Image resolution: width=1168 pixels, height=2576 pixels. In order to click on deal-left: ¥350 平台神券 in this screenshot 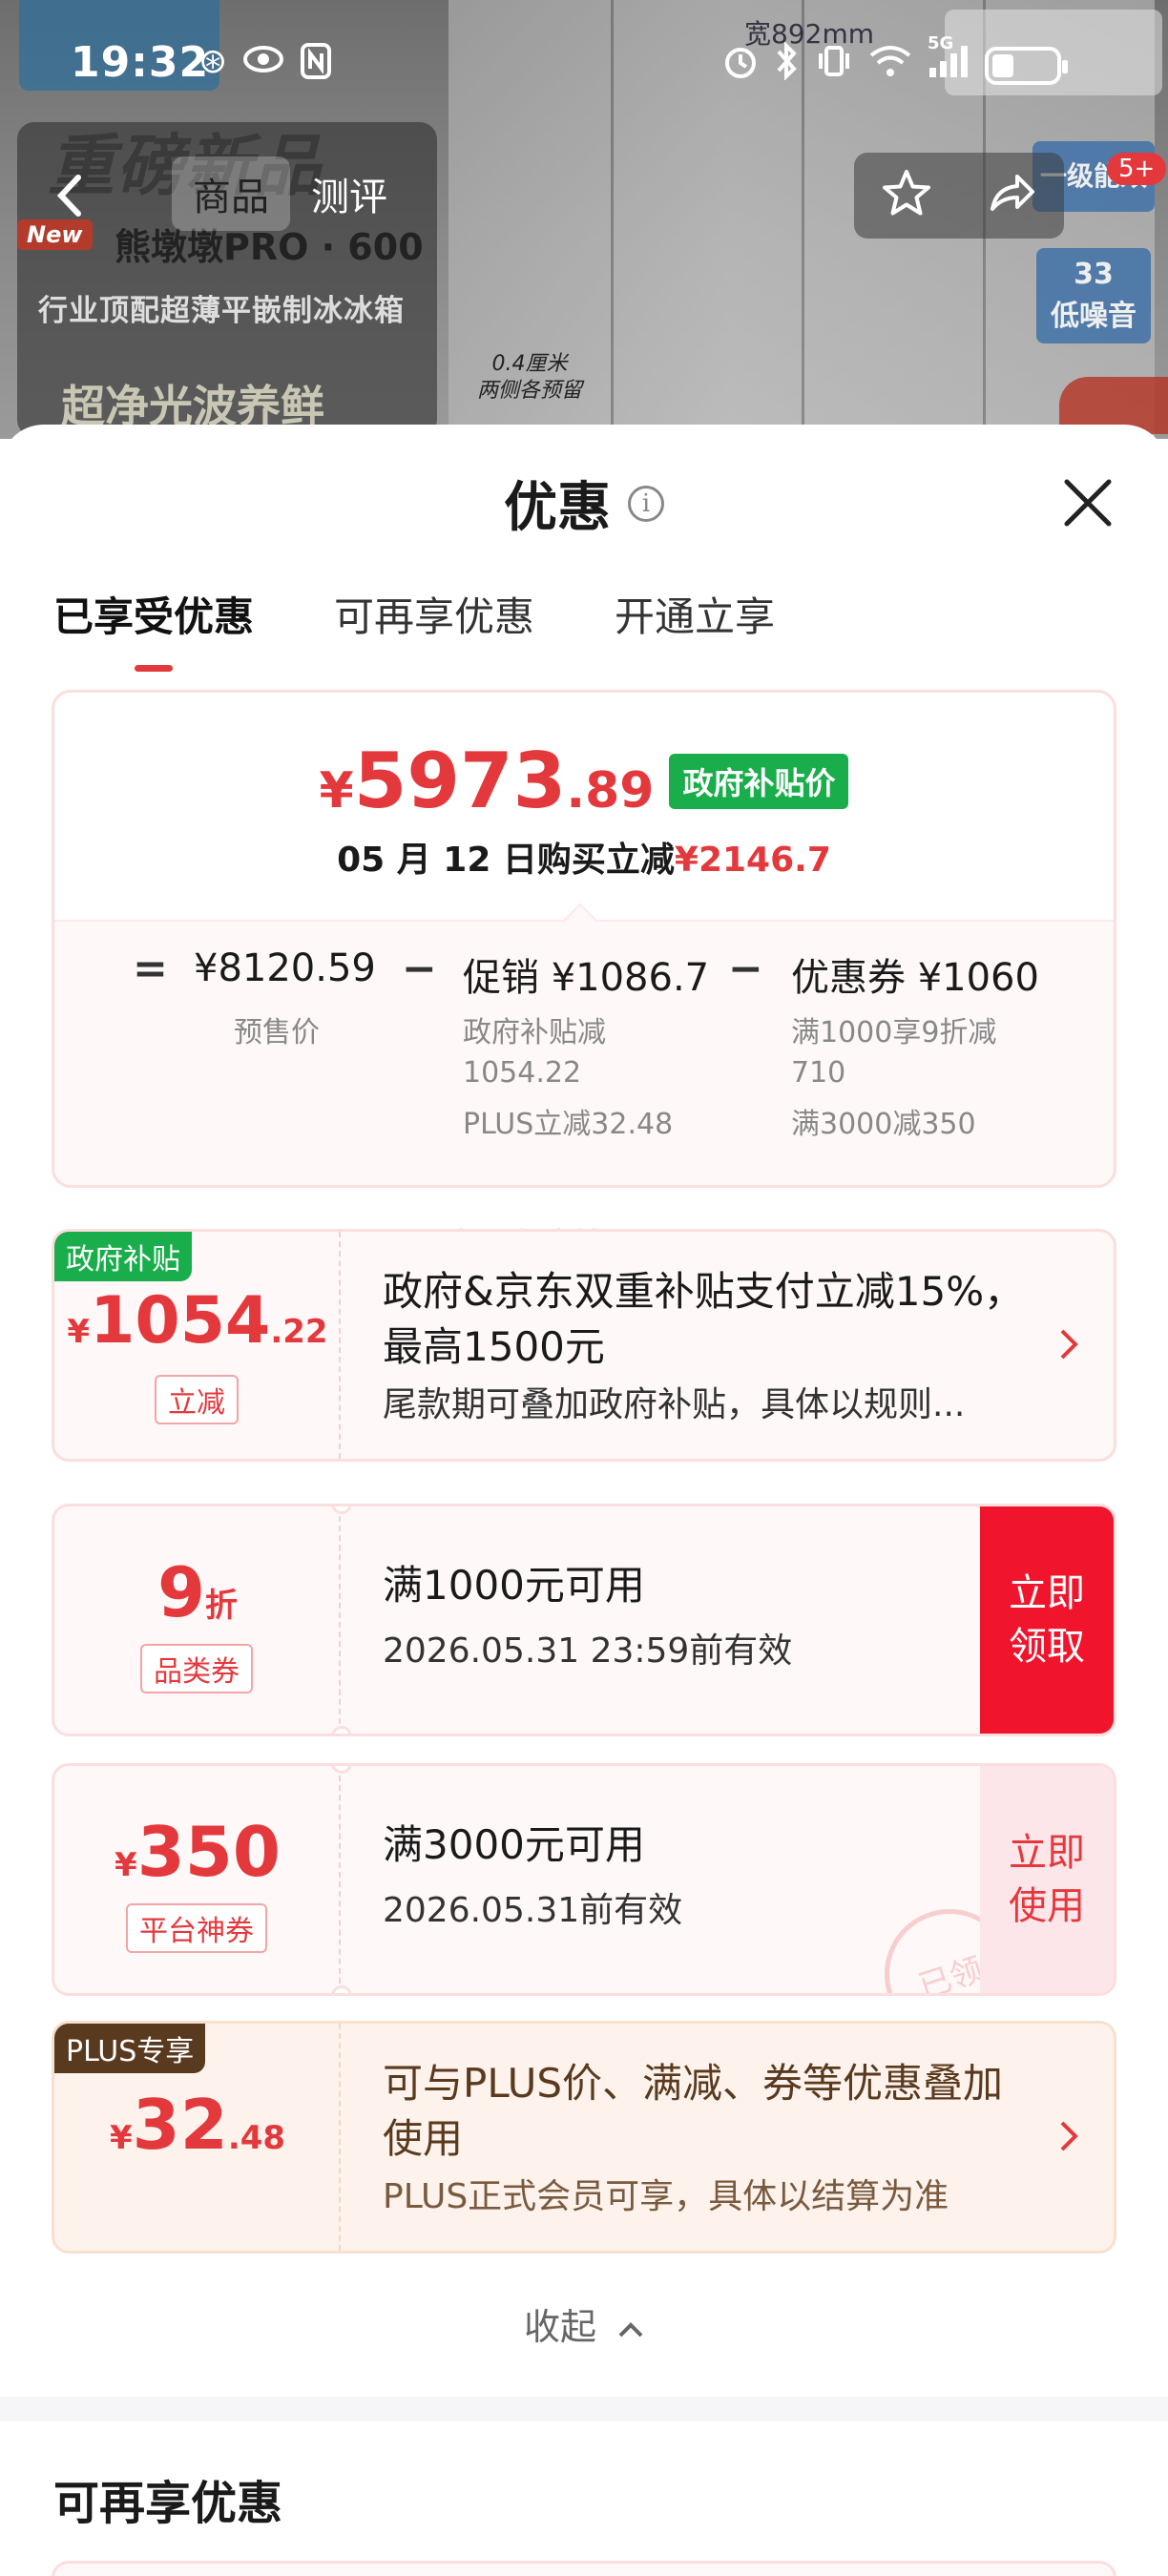, I will do `click(197, 1879)`.